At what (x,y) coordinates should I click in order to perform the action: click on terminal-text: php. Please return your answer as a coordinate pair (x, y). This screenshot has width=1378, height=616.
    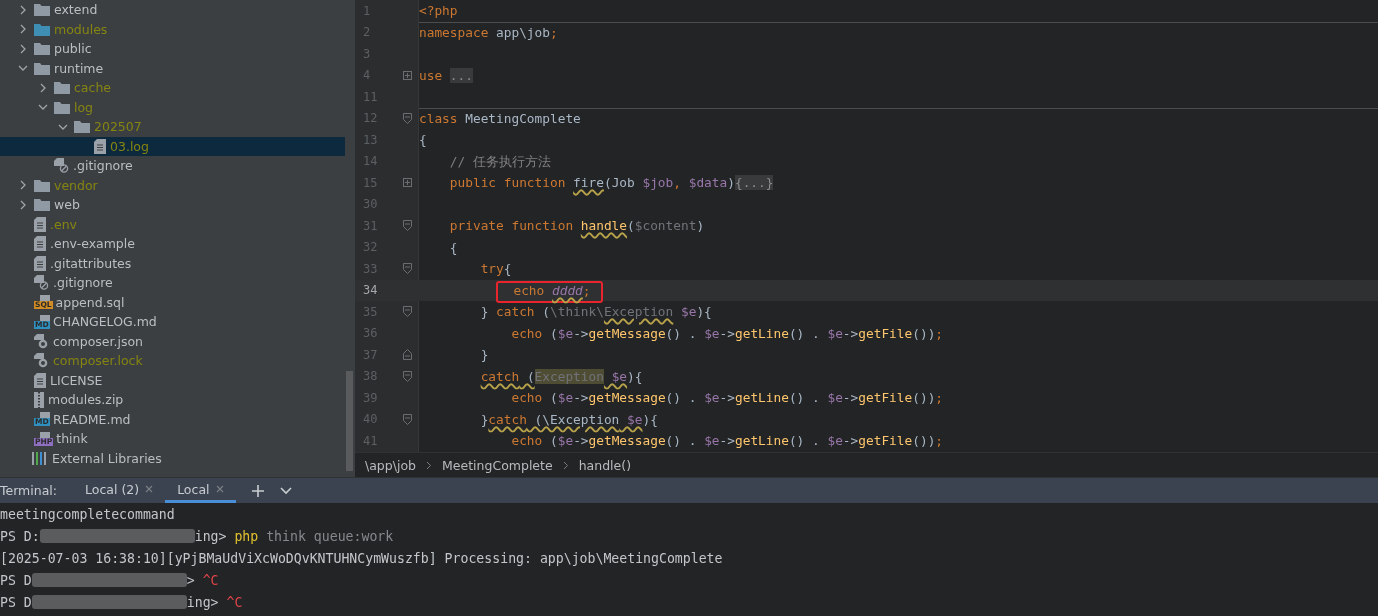
    Looking at the image, I should click on (246, 536).